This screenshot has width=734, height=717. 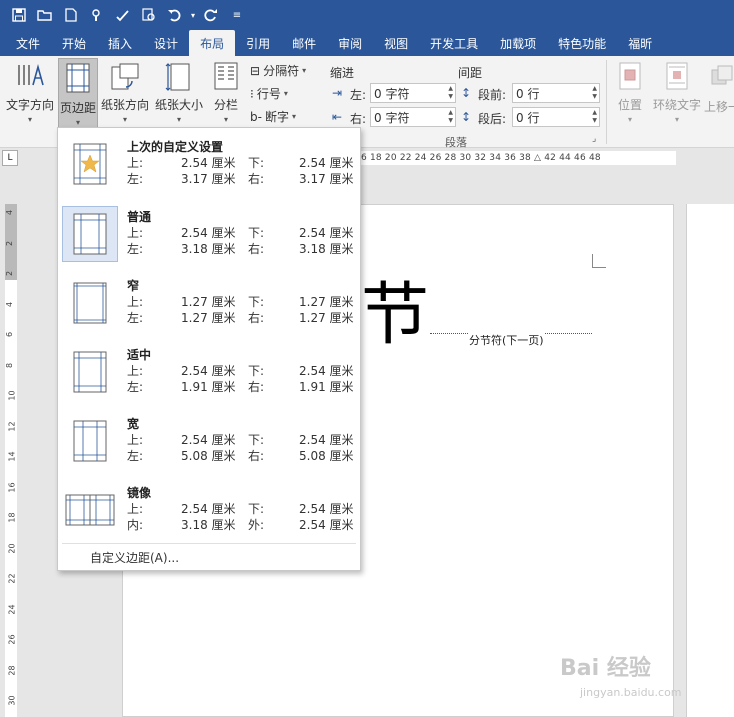 What do you see at coordinates (125, 76) in the screenshot?
I see `orientation-icon` at bounding box center [125, 76].